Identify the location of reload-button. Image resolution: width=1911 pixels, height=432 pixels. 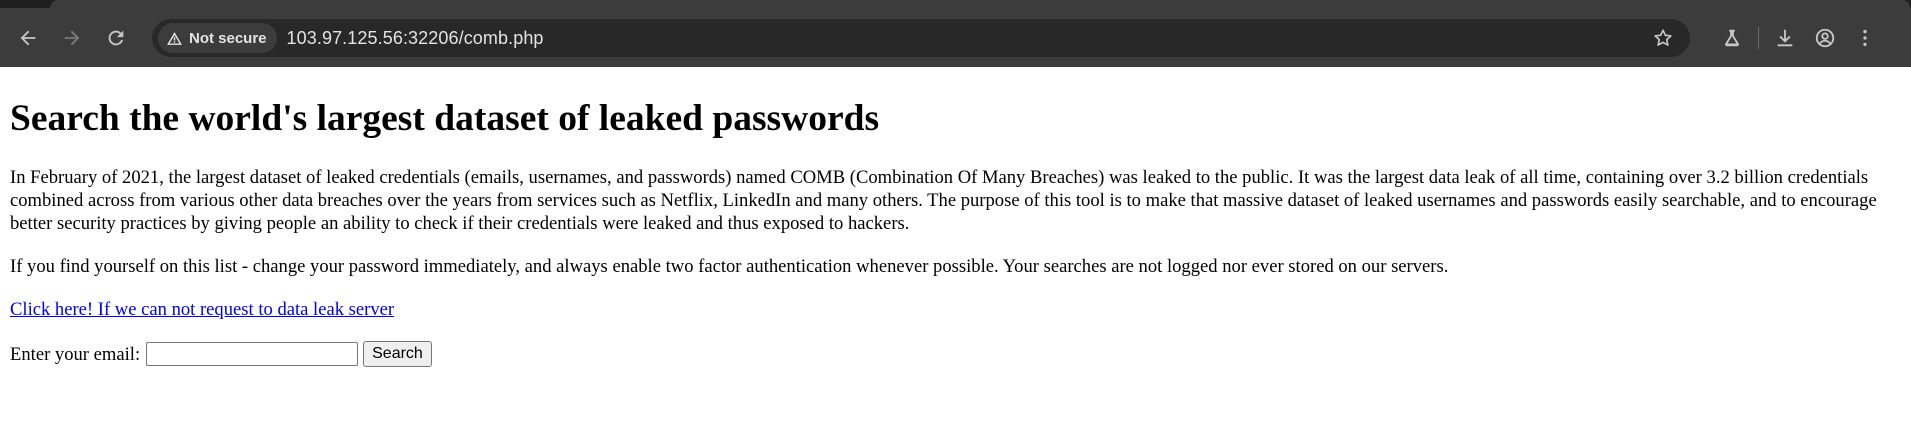
(116, 38).